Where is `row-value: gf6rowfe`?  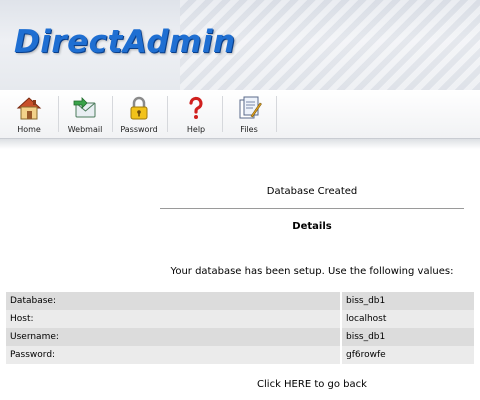
row-value: gf6rowfe is located at coordinates (408, 355).